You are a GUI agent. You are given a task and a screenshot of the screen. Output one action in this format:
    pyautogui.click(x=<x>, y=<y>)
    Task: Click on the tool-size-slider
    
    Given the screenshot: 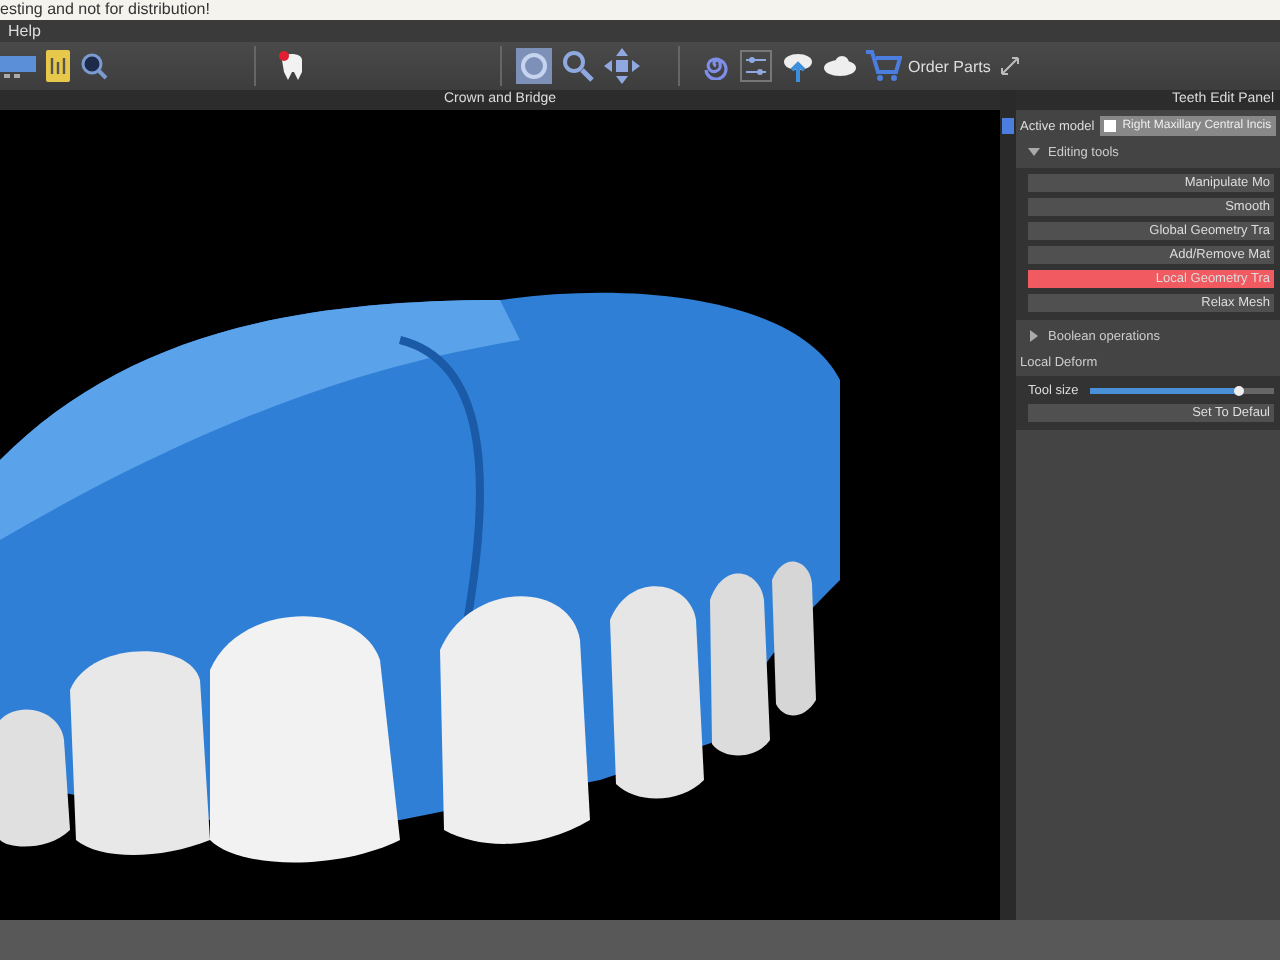 What is the action you would take?
    pyautogui.click(x=1182, y=391)
    